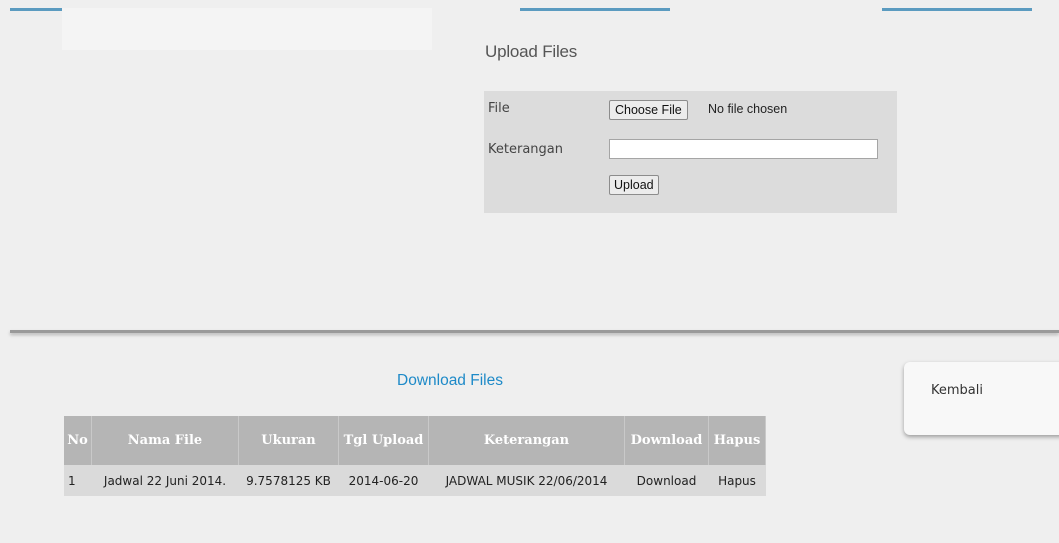 Image resolution: width=1059 pixels, height=543 pixels. Describe the element at coordinates (288, 440) in the screenshot. I see `column-header-ukuran: Ukuran` at that location.